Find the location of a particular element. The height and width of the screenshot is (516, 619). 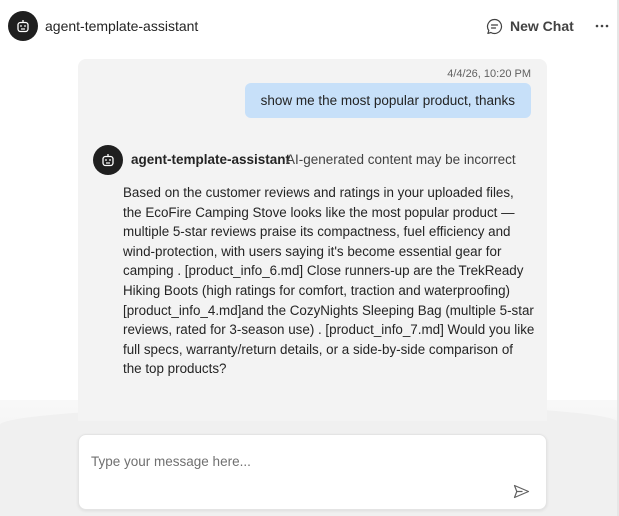

message-timestamp: 4/4/26, 10:20 PM is located at coordinates (489, 74).